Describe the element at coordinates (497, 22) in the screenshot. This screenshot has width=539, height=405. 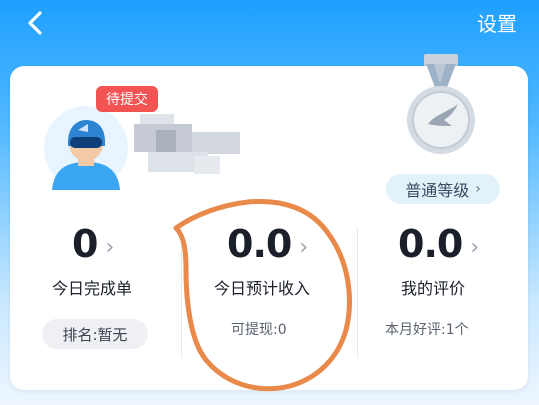
I see `settings-button: 设置` at that location.